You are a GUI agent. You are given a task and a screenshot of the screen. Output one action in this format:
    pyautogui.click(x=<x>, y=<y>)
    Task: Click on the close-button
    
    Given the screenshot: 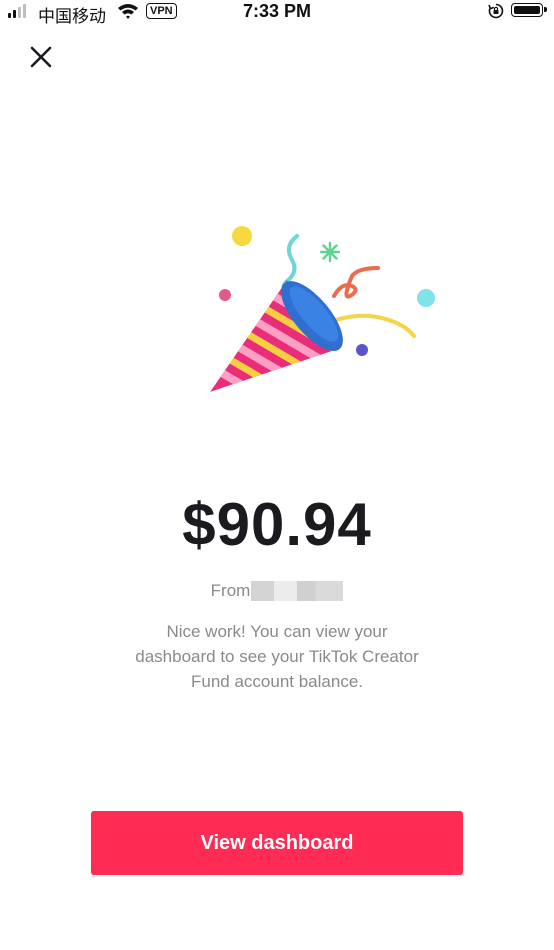 What is the action you would take?
    pyautogui.click(x=41, y=57)
    